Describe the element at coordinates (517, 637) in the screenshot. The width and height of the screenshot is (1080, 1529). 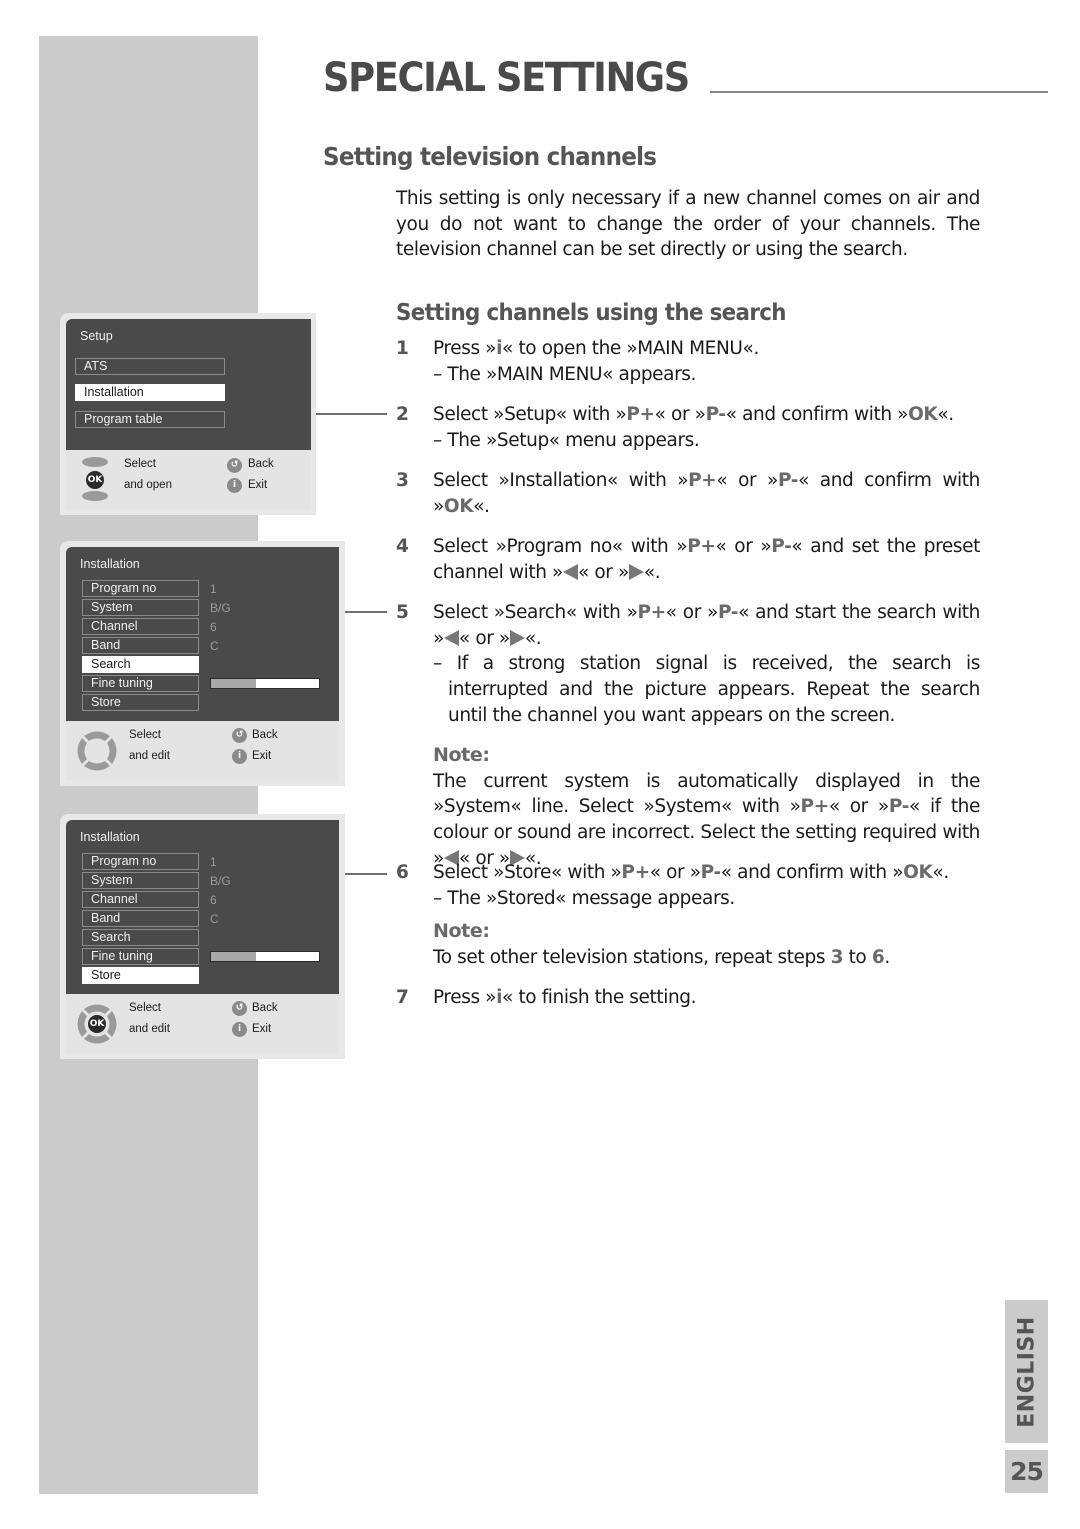
I see `right-arrow-icon` at that location.